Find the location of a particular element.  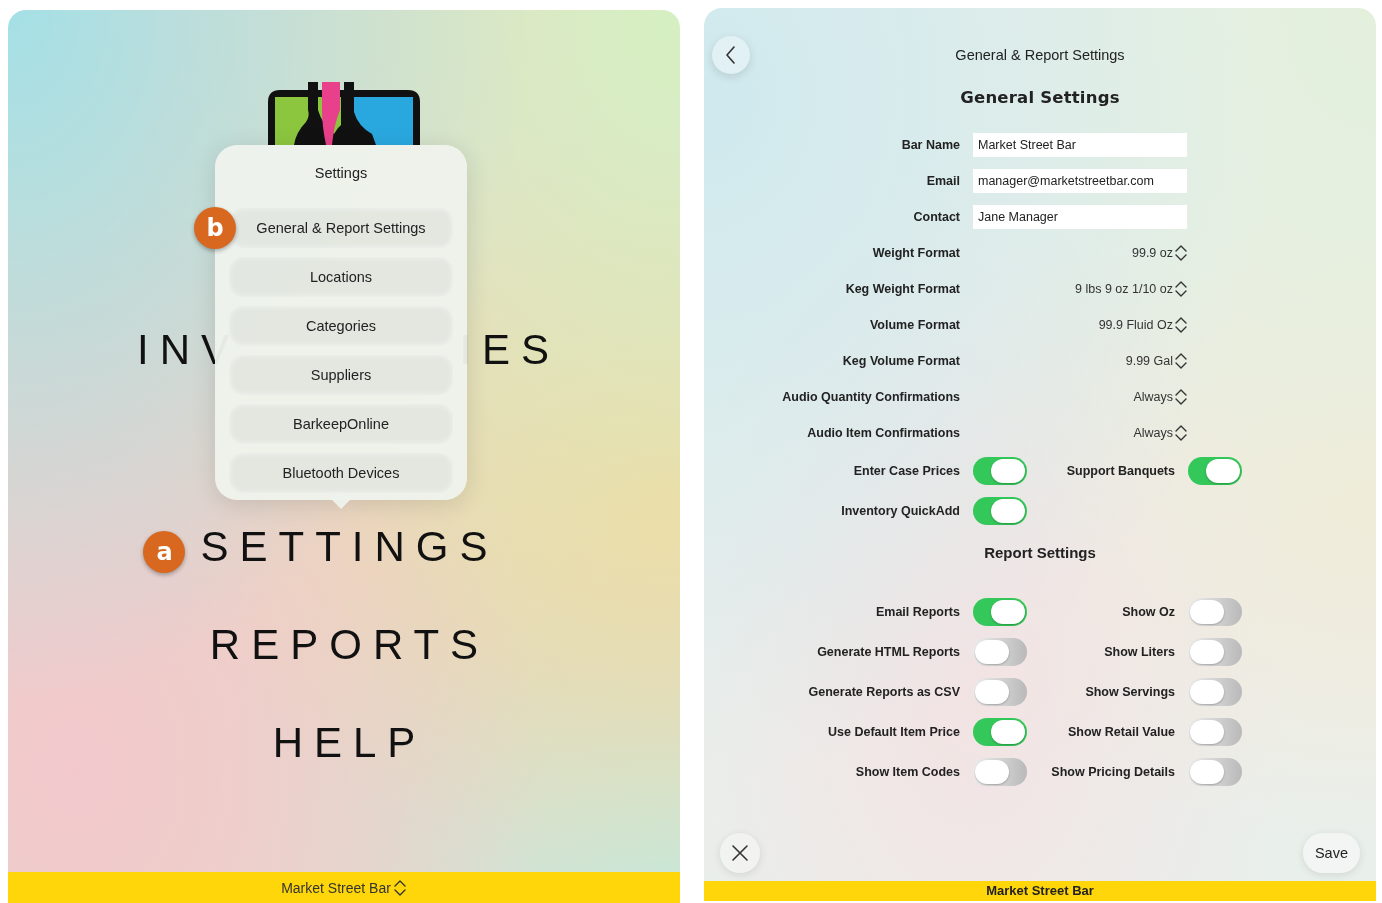

setting-label: Keg Volume Format is located at coordinates (901, 361).